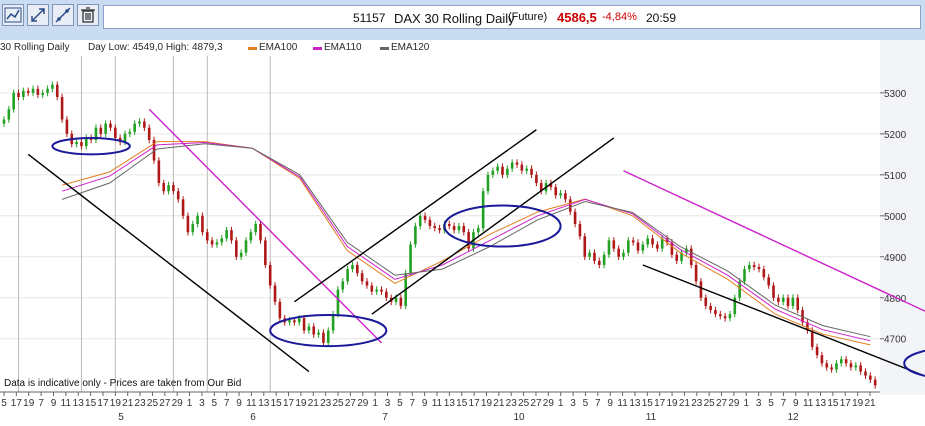 The image size is (925, 426). What do you see at coordinates (253, 417) in the screenshot?
I see `month-label: 6` at bounding box center [253, 417].